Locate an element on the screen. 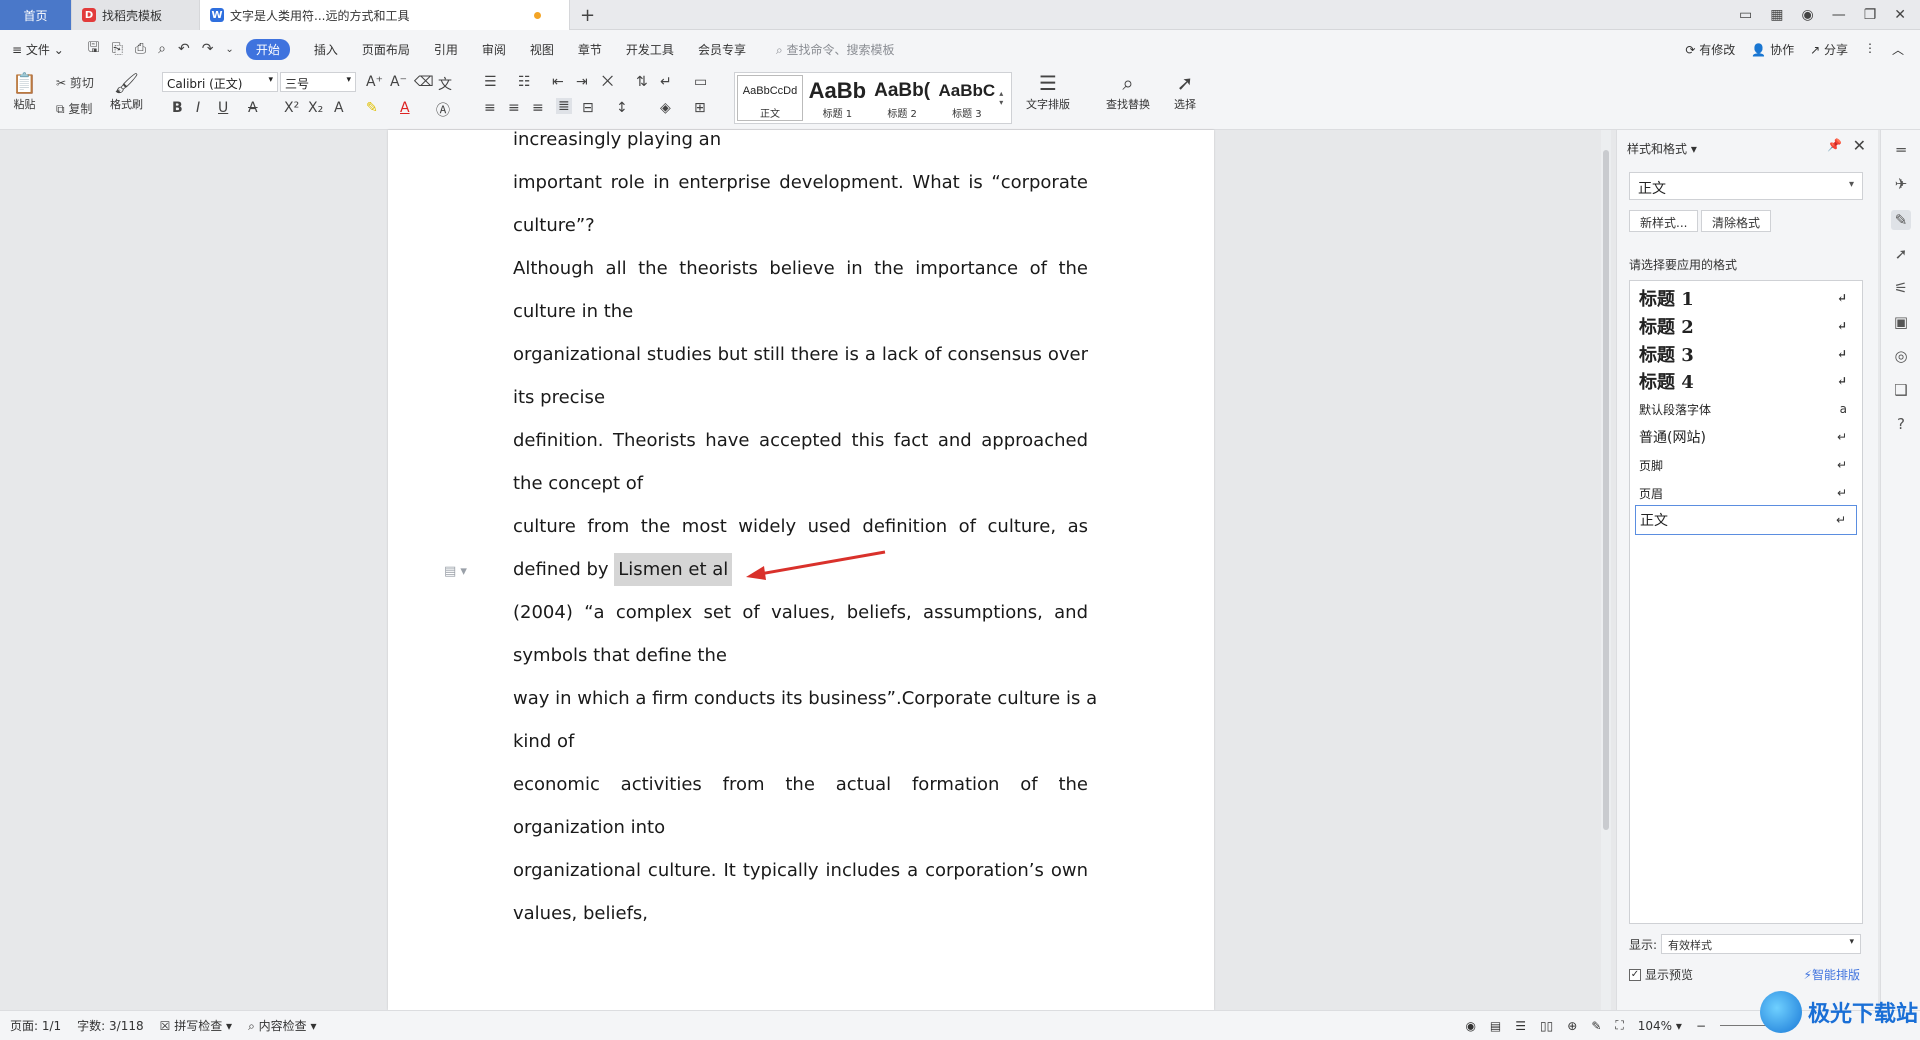 The width and height of the screenshot is (1920, 1040). style-item-header: 页眉 ↵ is located at coordinates (1746, 493).